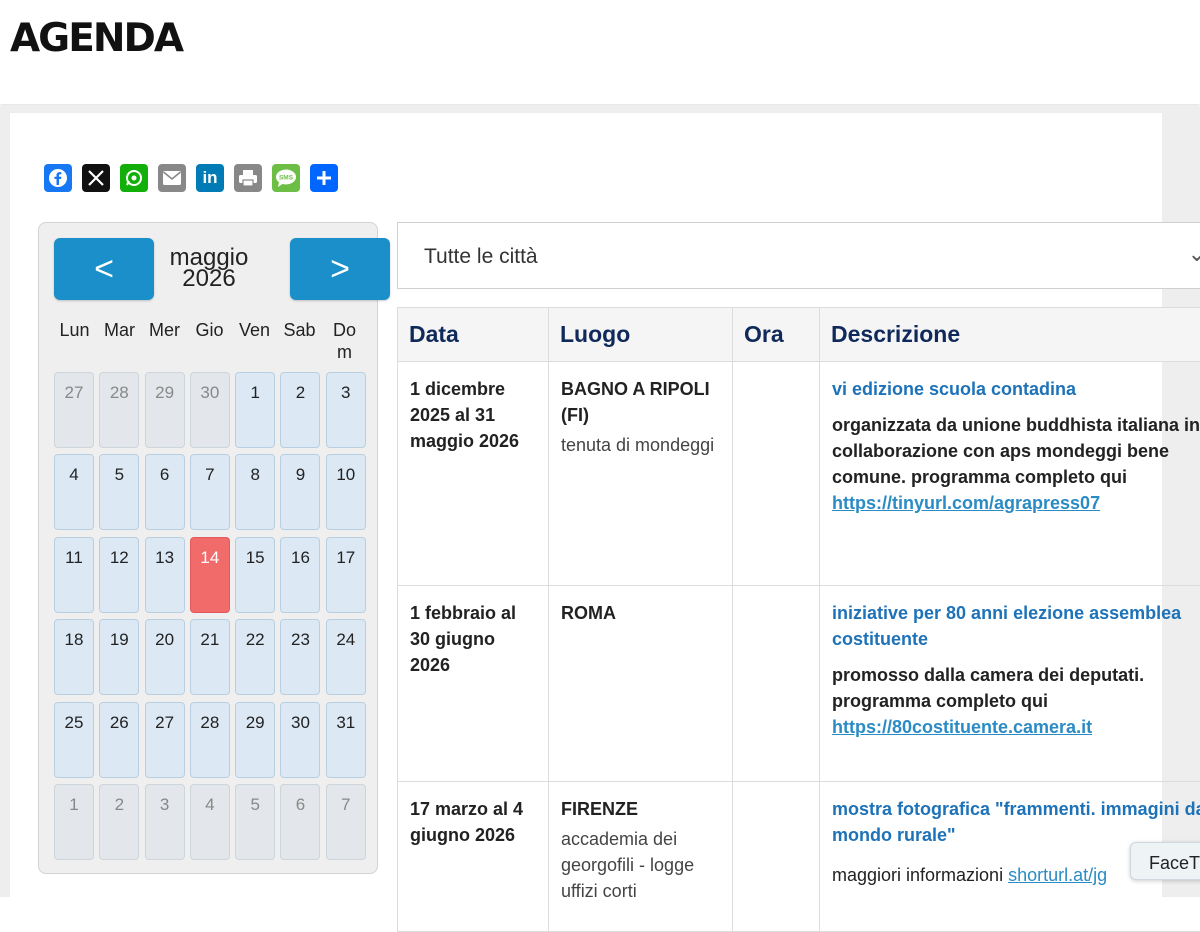 This screenshot has height=932, width=1200. What do you see at coordinates (119, 341) in the screenshot?
I see `weekday-label: Mar` at bounding box center [119, 341].